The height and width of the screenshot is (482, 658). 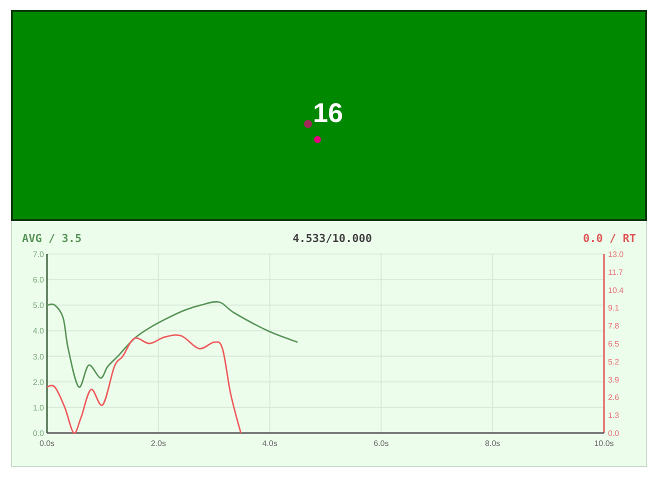 What do you see at coordinates (38, 382) in the screenshot?
I see `tick-label: 2.0` at bounding box center [38, 382].